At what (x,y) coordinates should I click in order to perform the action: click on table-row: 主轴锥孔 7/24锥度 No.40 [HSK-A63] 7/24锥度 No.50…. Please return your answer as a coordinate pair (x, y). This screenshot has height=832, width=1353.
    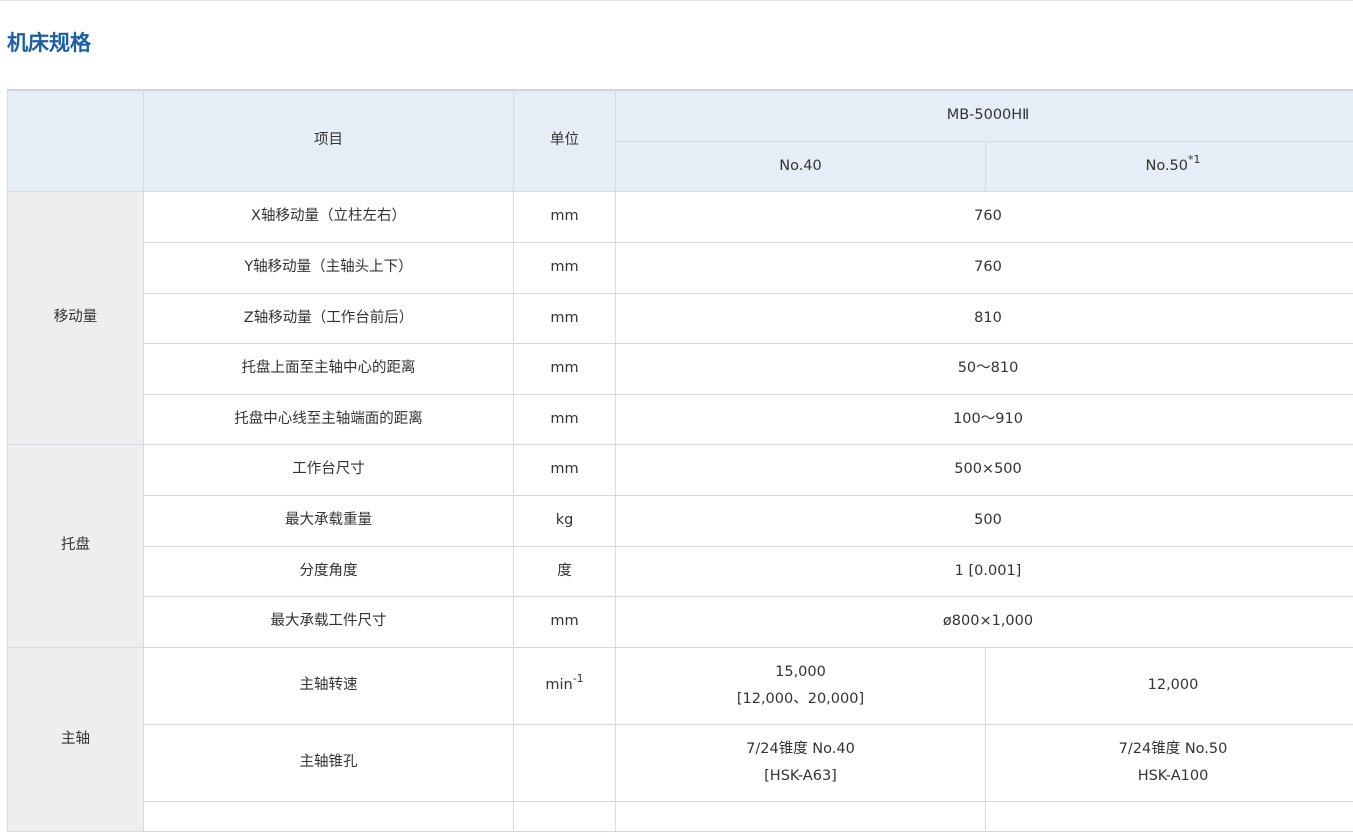
    Looking at the image, I should click on (680, 762).